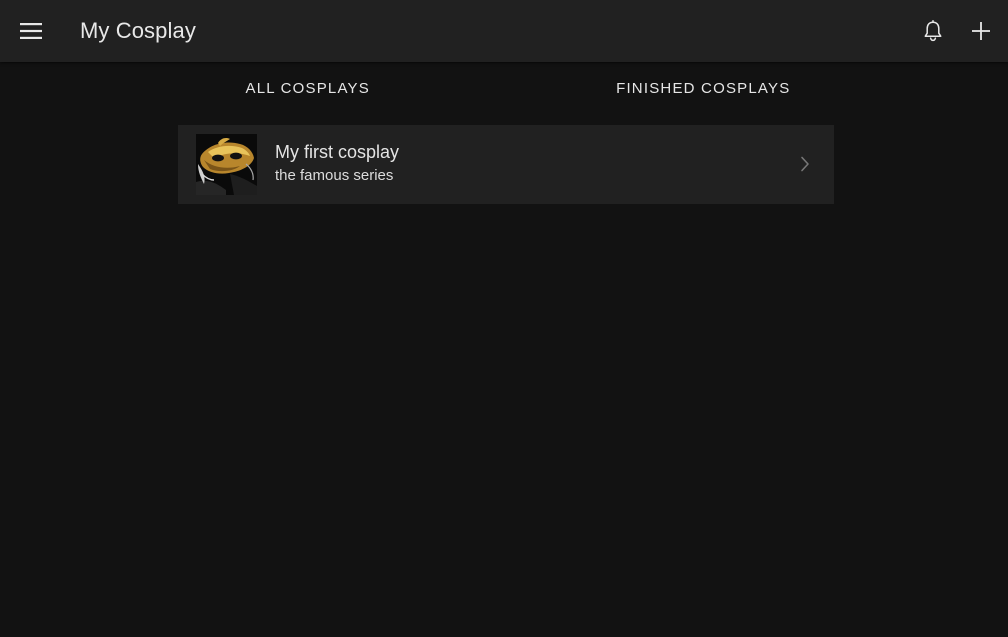  Describe the element at coordinates (805, 164) in the screenshot. I see `chevron-right-icon` at that location.